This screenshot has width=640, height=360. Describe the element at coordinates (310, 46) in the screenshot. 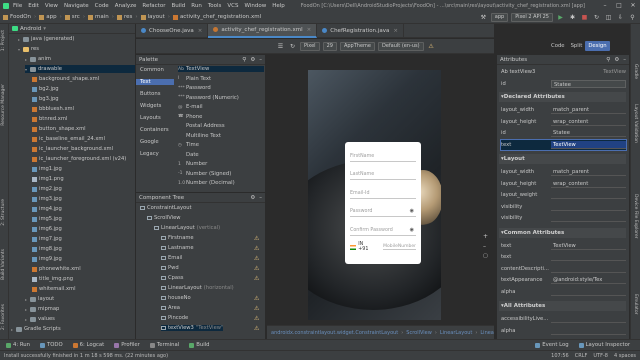

I see `device-preview-select: Pixel` at that location.